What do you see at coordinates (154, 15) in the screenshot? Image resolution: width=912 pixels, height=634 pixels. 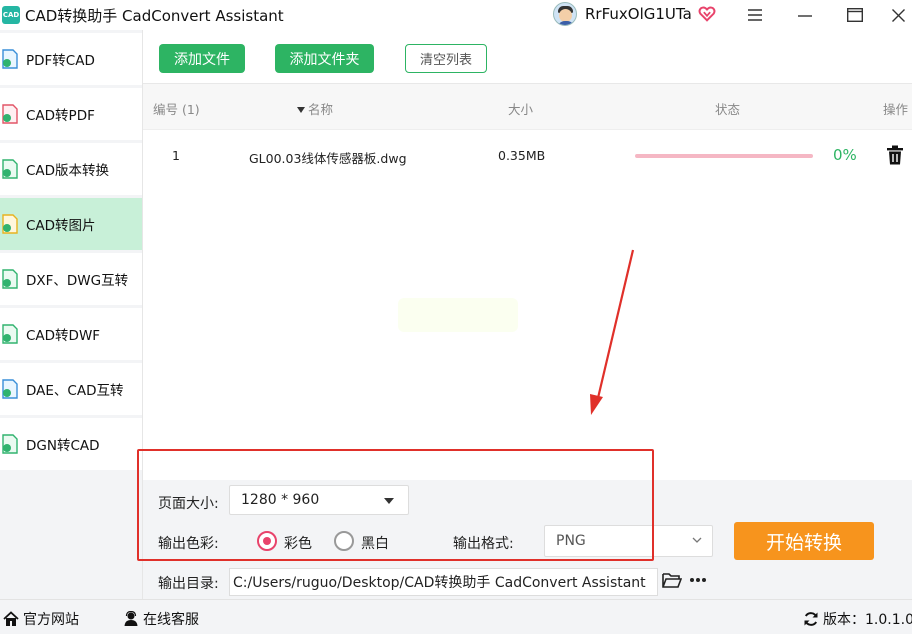 I see `app-title: CAD转换助手 CadConvert Assistant` at bounding box center [154, 15].